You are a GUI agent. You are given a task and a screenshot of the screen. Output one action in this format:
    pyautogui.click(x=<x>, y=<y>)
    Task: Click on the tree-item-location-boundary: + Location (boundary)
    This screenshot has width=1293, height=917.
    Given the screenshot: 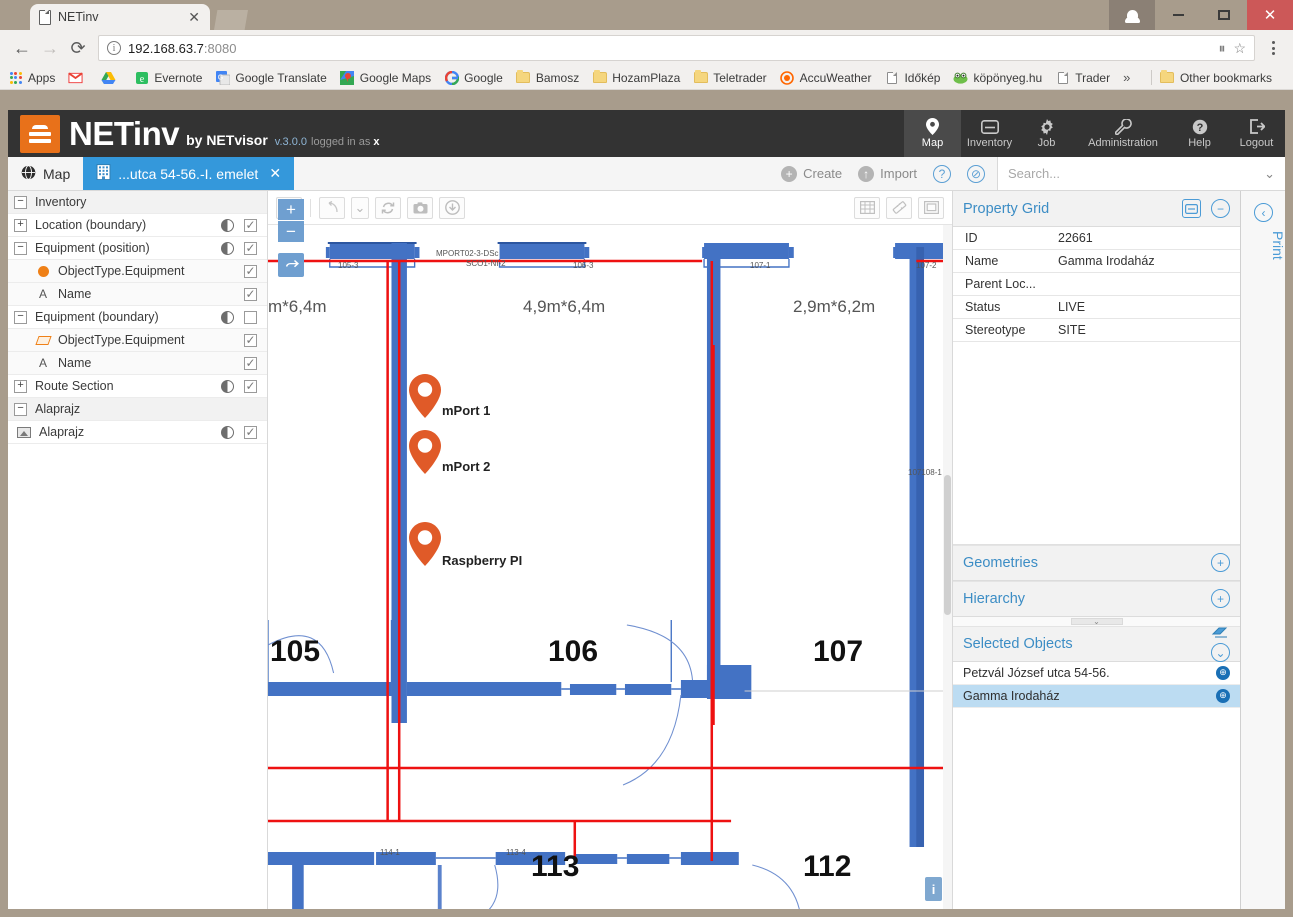 What is the action you would take?
    pyautogui.click(x=137, y=225)
    